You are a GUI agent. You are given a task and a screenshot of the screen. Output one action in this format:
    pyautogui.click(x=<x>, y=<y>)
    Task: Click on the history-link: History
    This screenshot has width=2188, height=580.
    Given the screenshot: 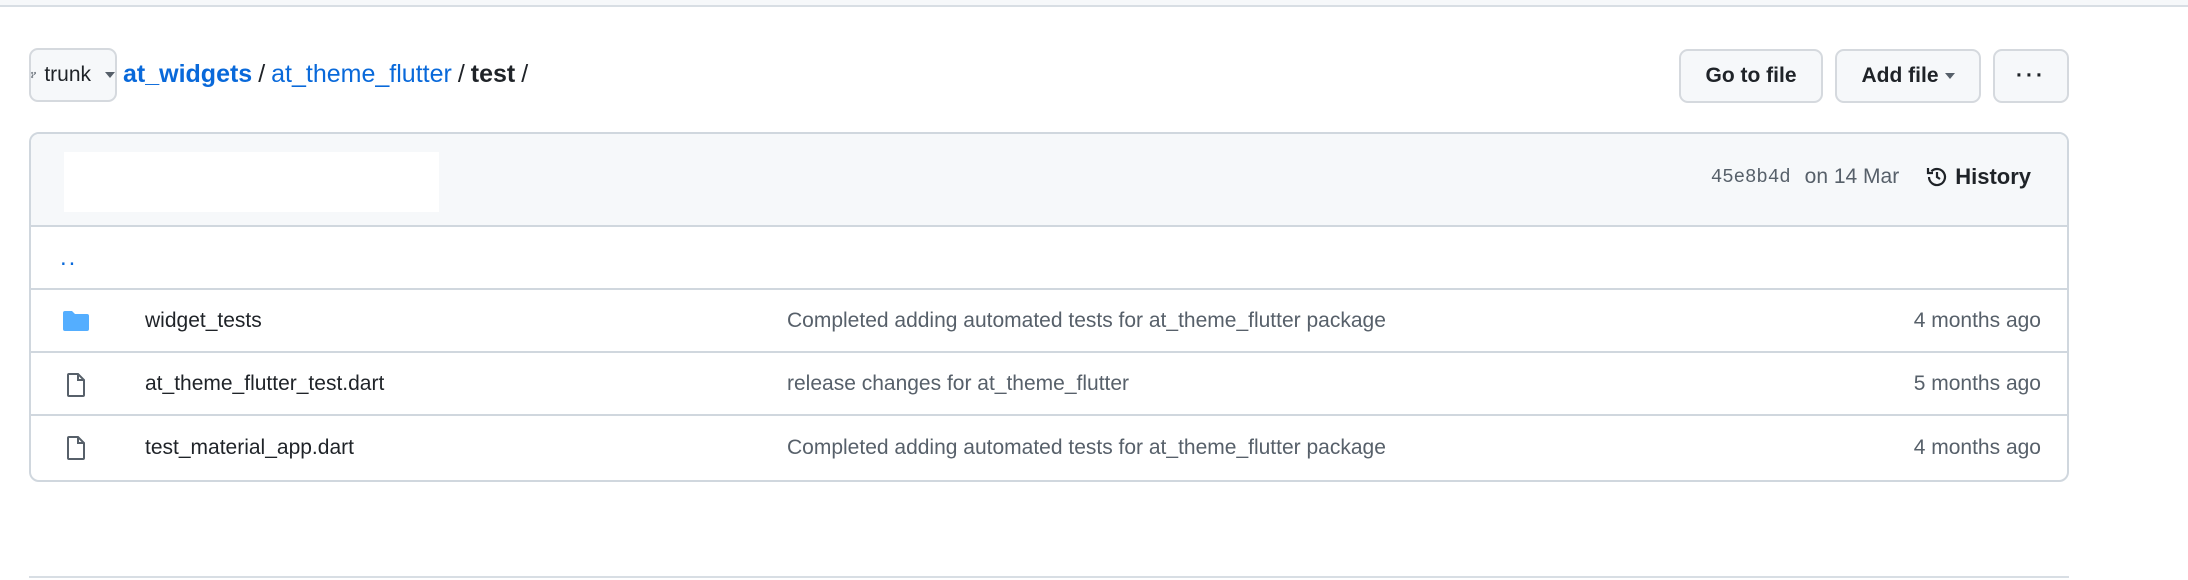 What is the action you would take?
    pyautogui.click(x=1978, y=177)
    